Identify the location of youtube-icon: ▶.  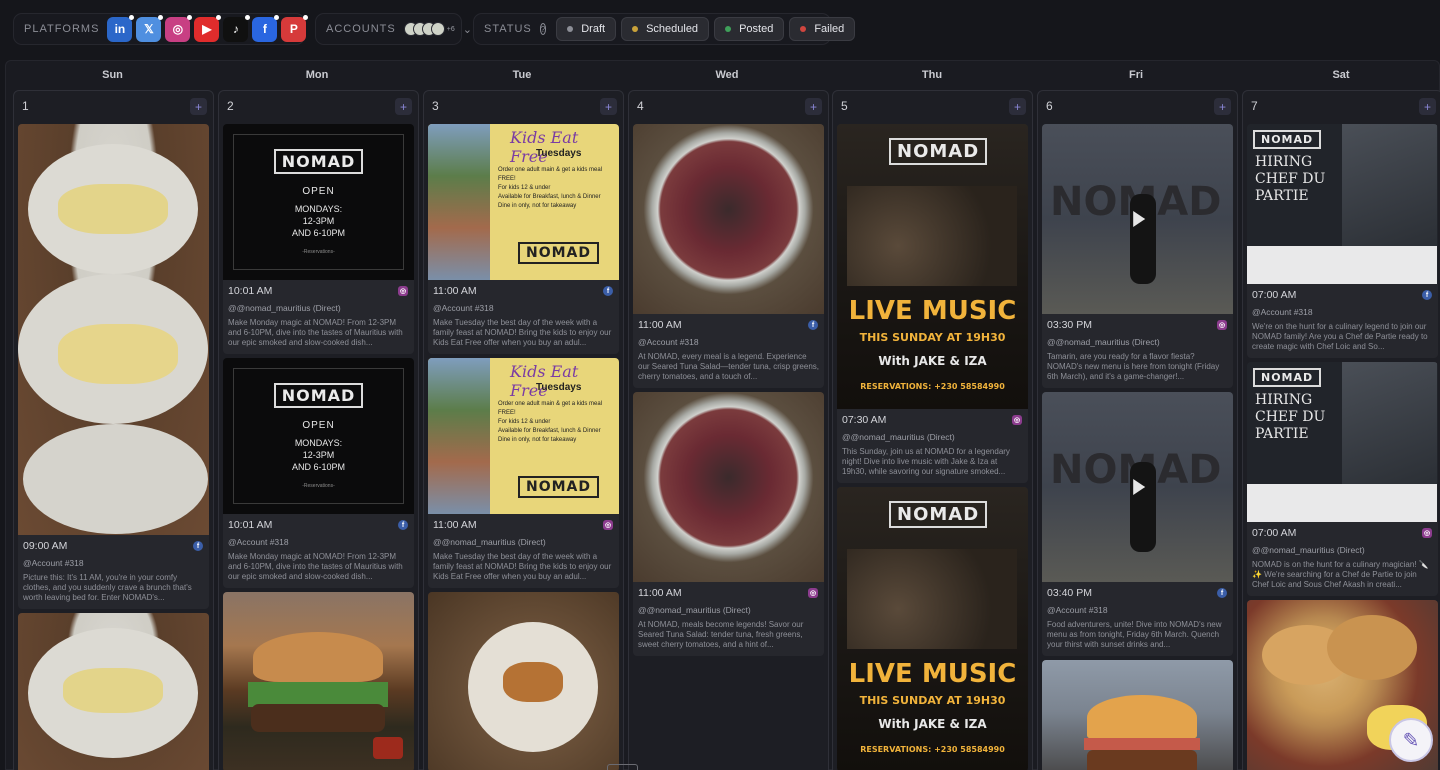
(208, 28).